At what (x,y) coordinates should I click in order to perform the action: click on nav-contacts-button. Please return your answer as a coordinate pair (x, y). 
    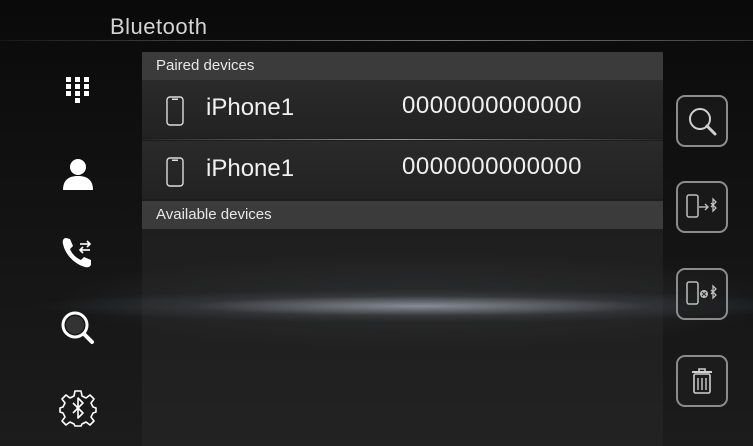
    Looking at the image, I should click on (78, 174).